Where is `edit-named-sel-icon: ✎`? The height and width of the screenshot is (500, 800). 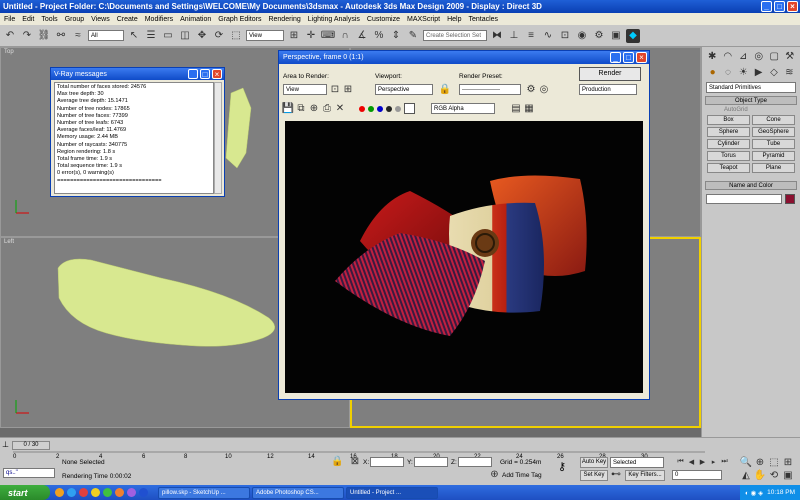
edit-named-sel-icon: ✎ is located at coordinates (413, 36).